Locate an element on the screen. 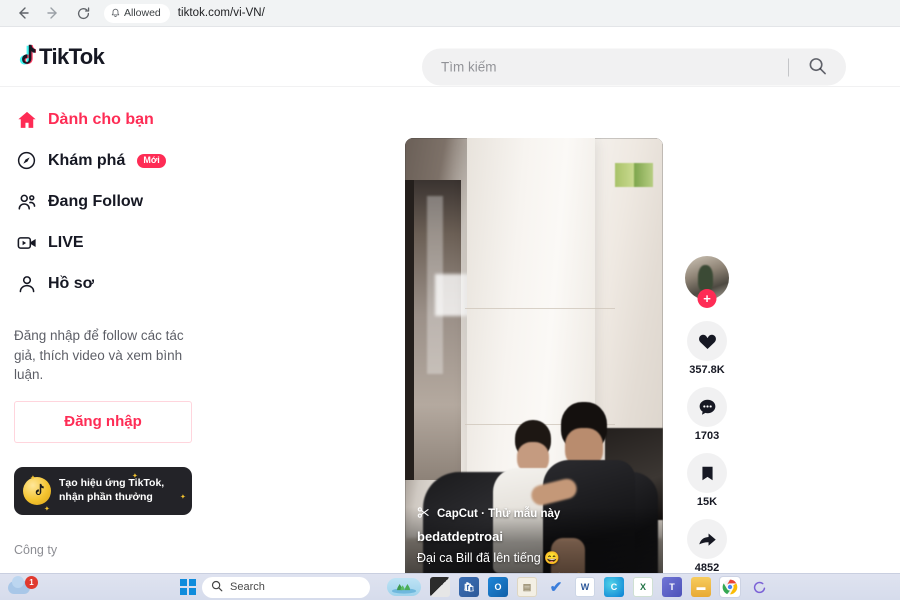  capcut-label: CapCut · Thử mẫu này is located at coordinates (499, 513).